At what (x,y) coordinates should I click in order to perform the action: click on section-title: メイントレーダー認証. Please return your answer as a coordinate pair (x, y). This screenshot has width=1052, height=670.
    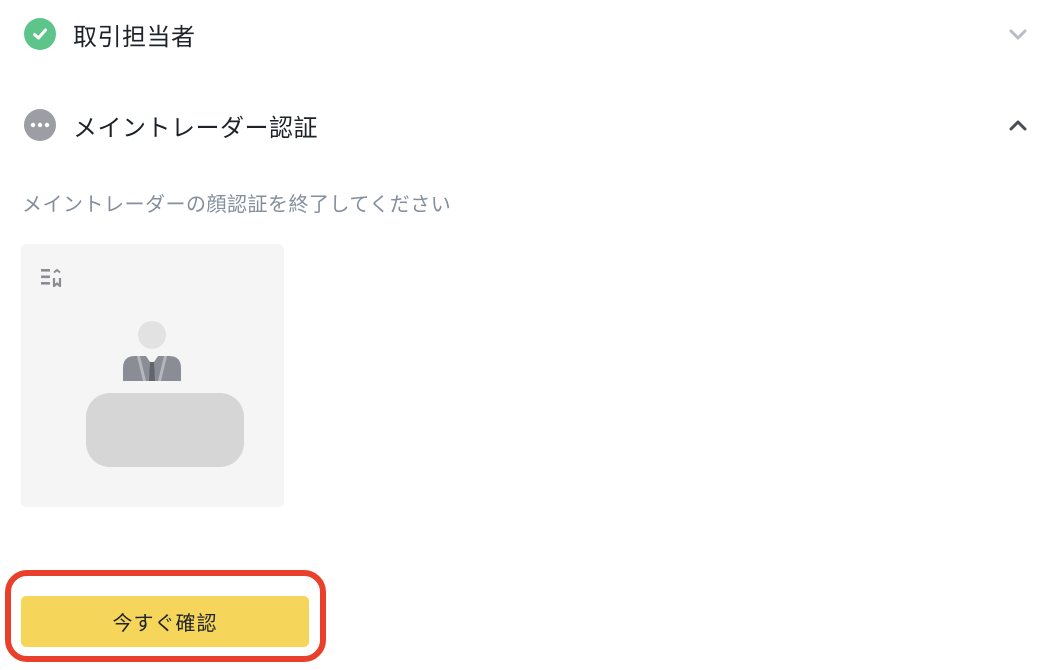
    Looking at the image, I should click on (195, 127).